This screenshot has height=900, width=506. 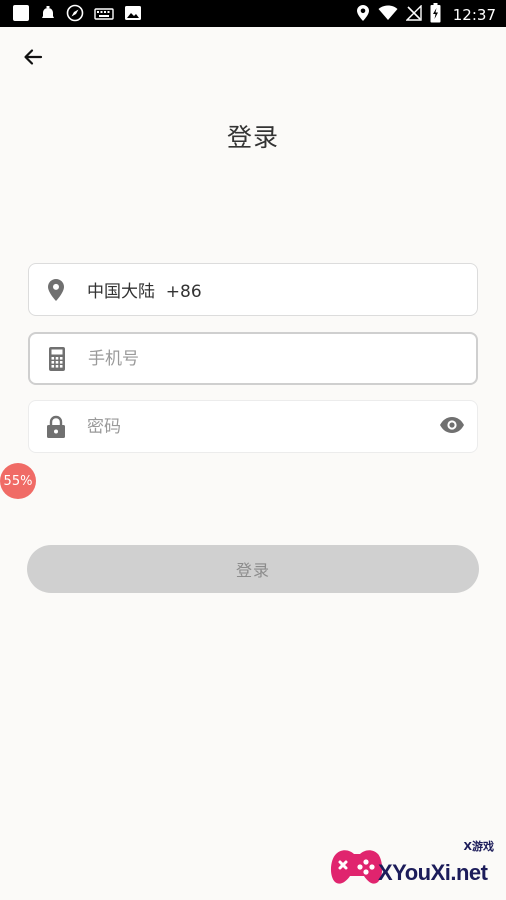 I want to click on region-value: 中国大陆 +86, so click(x=144, y=292).